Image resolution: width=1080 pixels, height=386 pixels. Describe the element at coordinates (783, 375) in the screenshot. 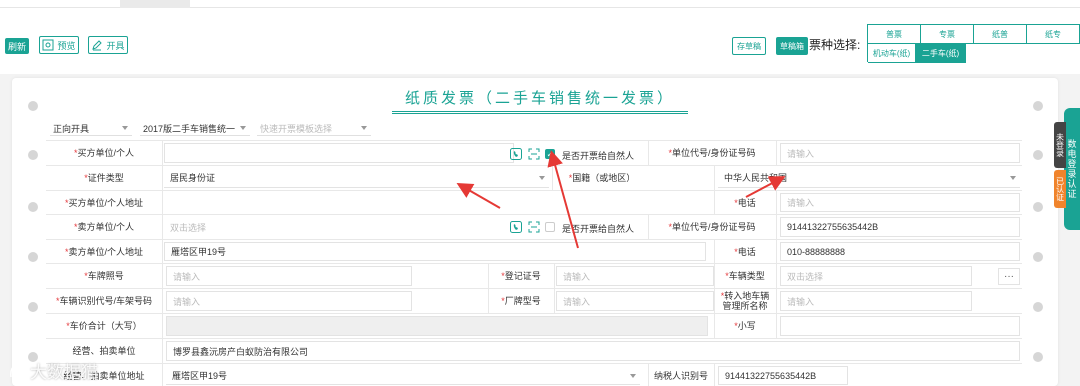

I see `tax-id-input: 91441322755635442B` at that location.